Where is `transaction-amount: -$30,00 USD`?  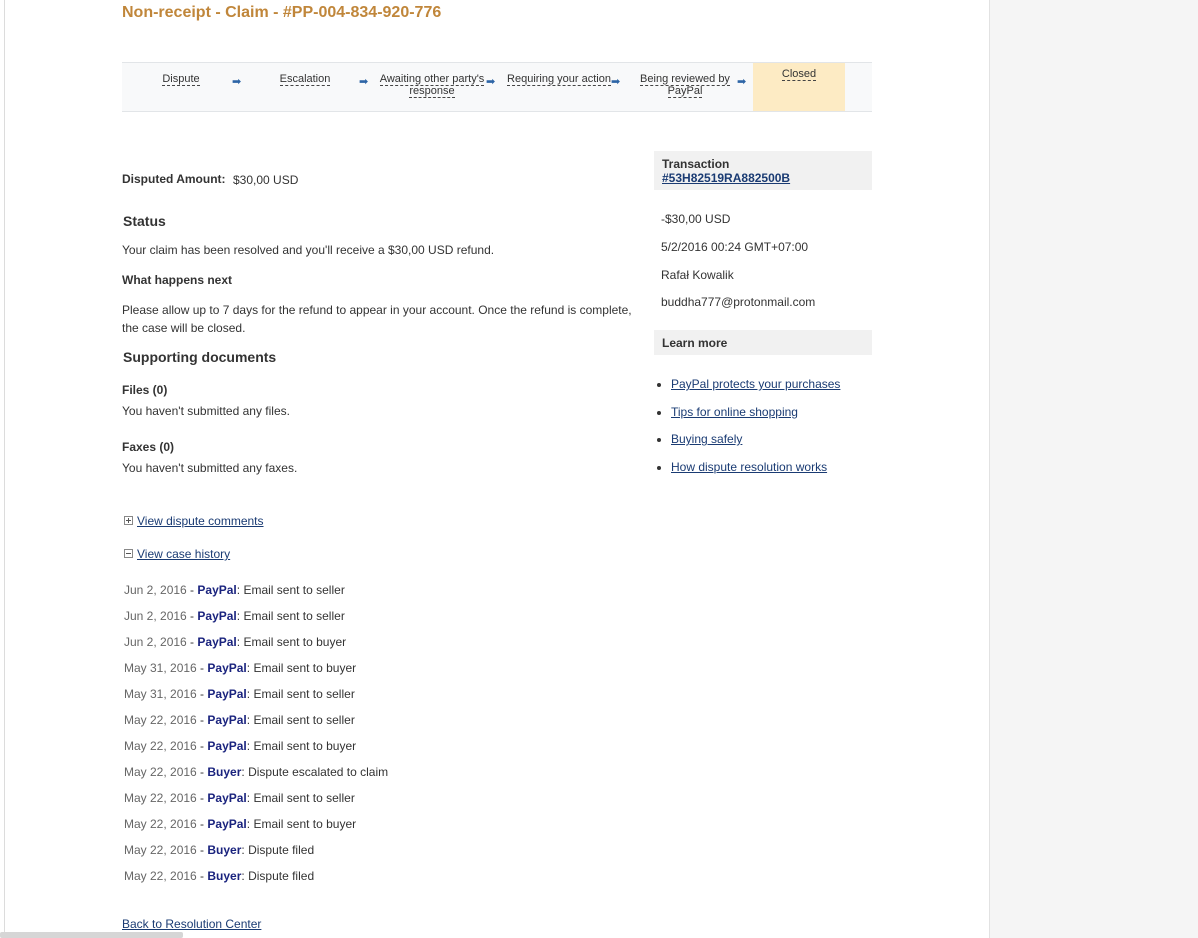
transaction-amount: -$30,00 USD is located at coordinates (696, 219).